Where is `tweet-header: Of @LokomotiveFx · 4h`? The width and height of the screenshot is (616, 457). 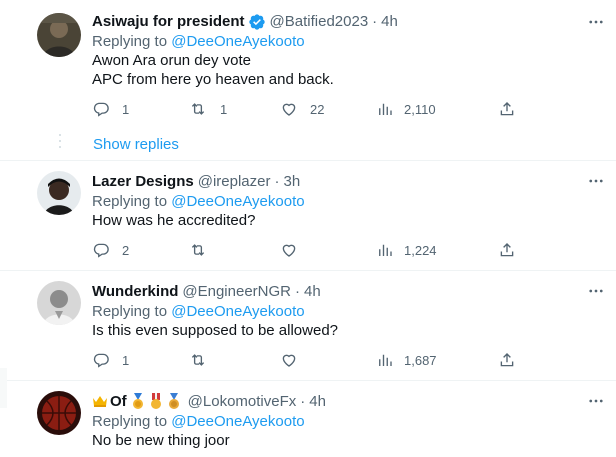
tweet-header: Of @LokomotiveFx · 4h is located at coordinates (334, 401).